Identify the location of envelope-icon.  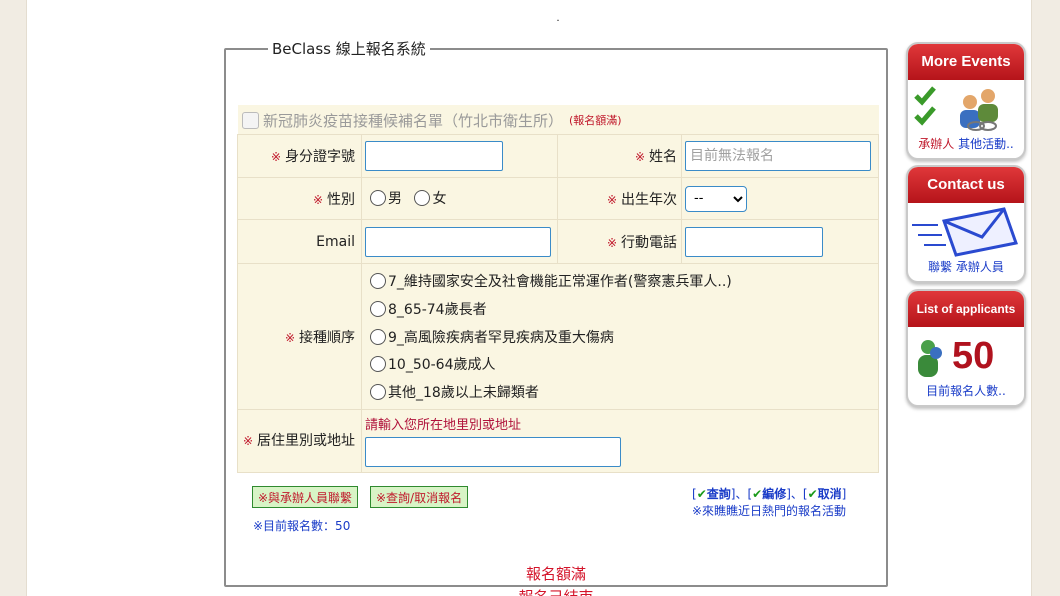
(965, 232).